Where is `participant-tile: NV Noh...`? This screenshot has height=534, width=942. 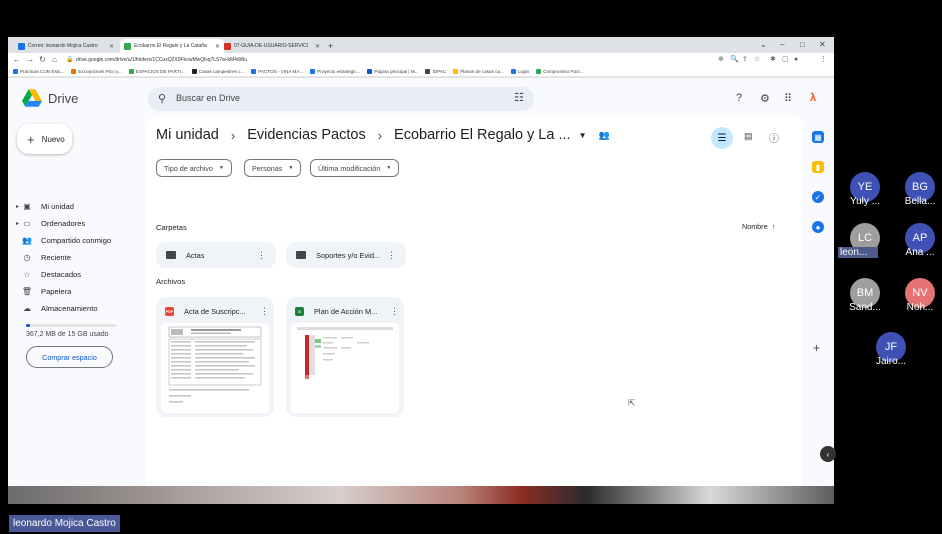 participant-tile: NV Noh... is located at coordinates (916, 300).